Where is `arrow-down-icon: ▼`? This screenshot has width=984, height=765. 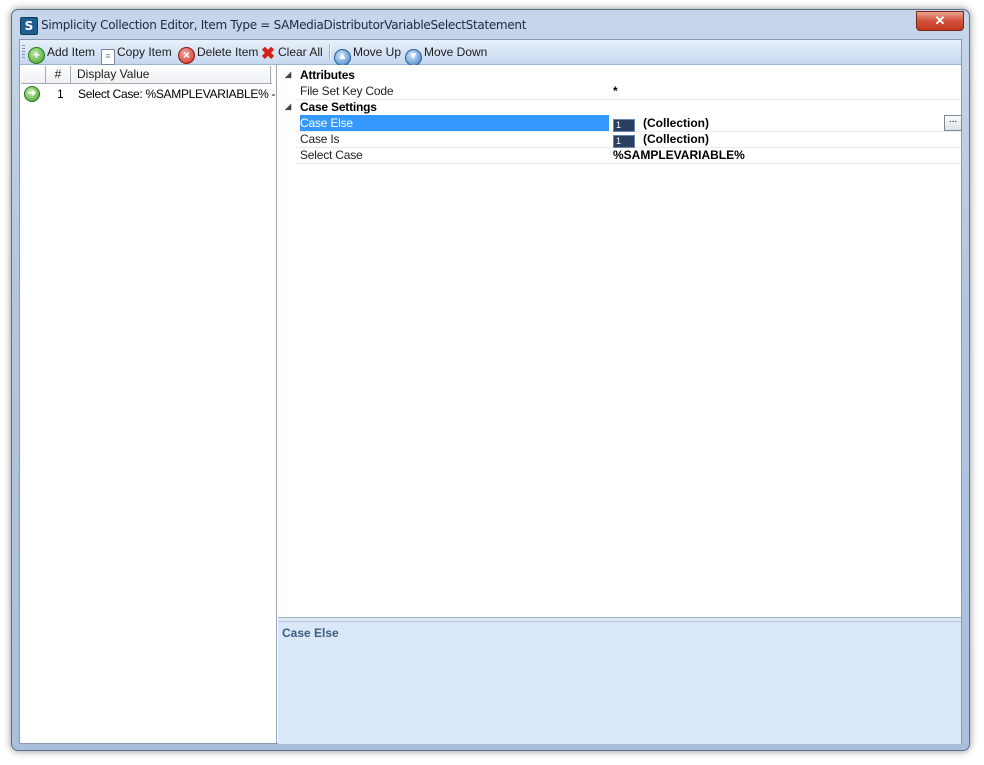 arrow-down-icon: ▼ is located at coordinates (413, 57).